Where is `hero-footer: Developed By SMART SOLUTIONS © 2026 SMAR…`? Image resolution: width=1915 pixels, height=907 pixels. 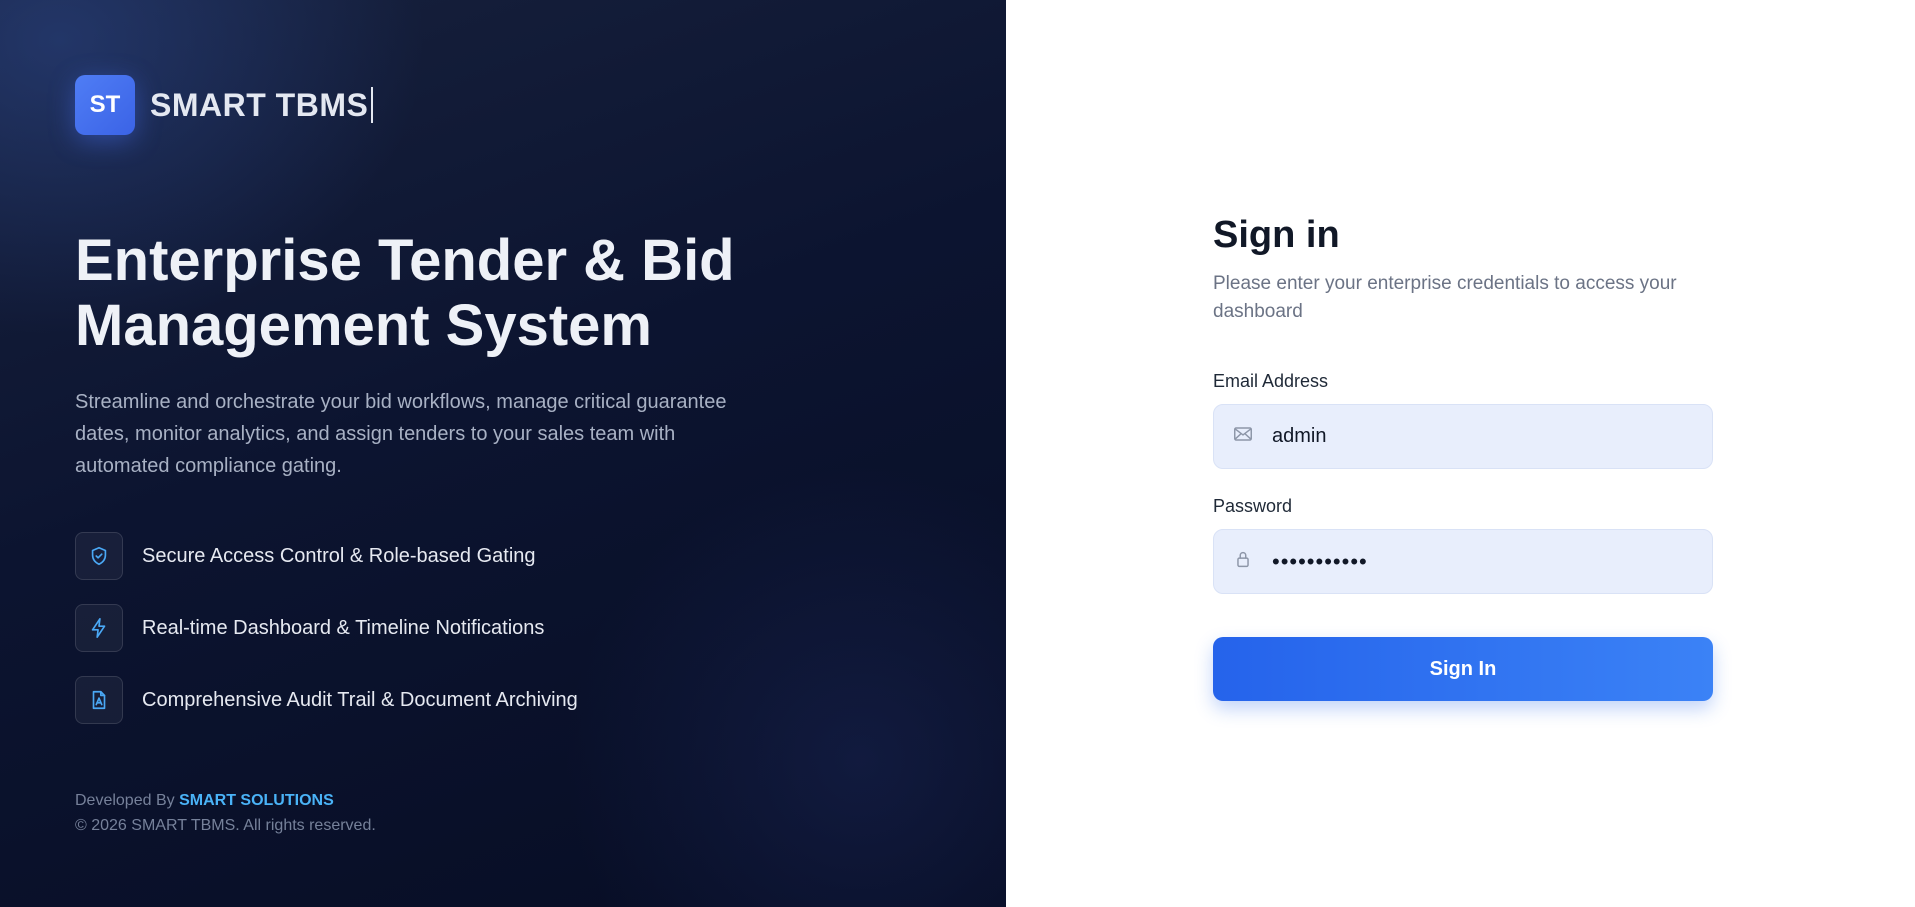 hero-footer: Developed By SMART SOLUTIONS © 2026 SMAR… is located at coordinates (225, 813).